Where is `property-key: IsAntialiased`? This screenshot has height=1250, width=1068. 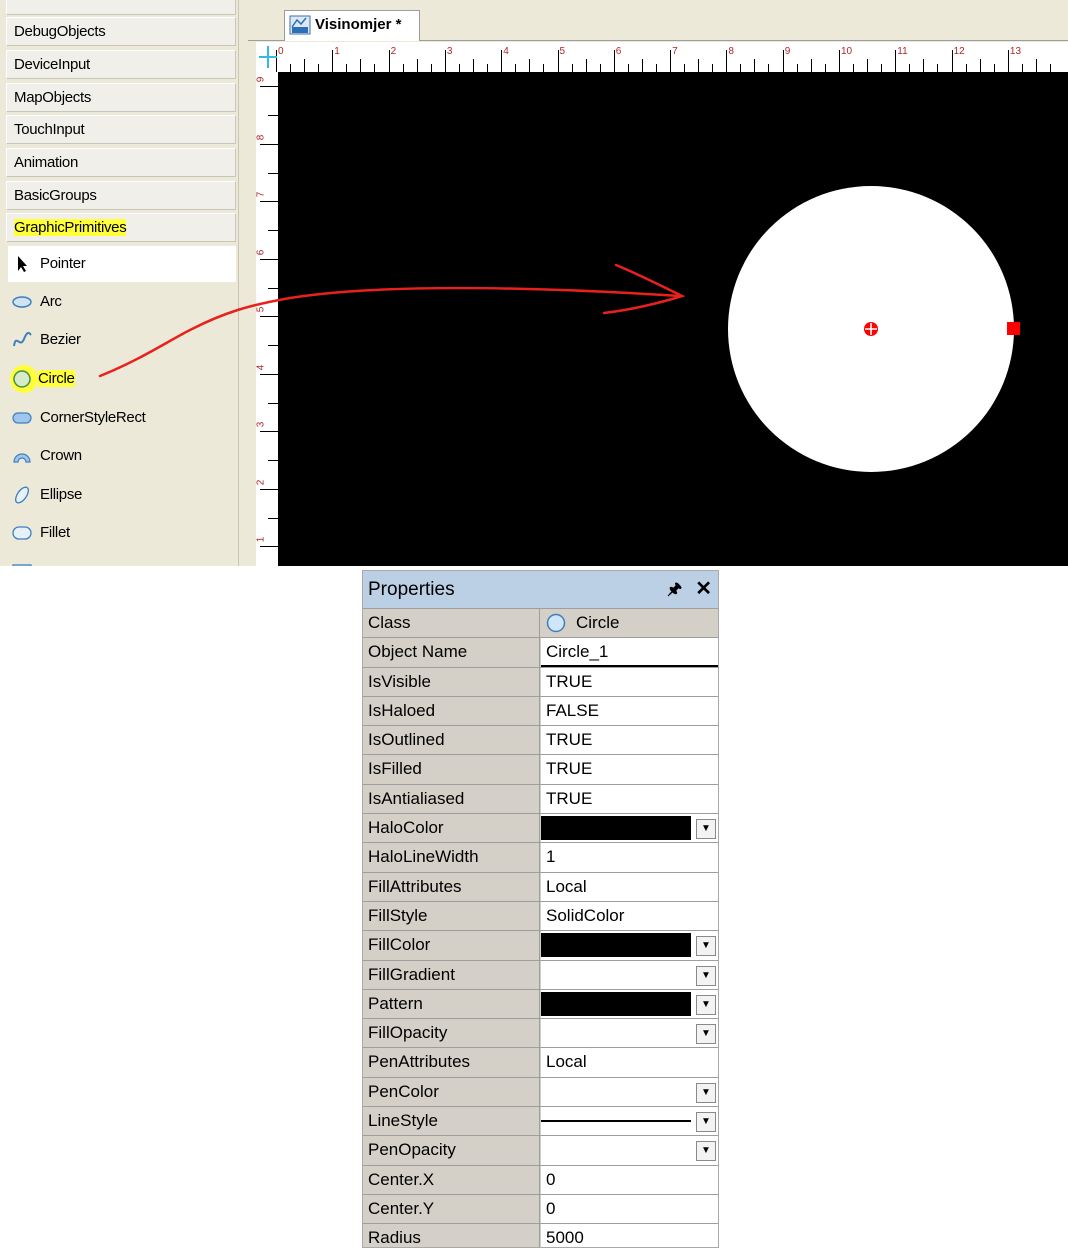
property-key: IsAntialiased is located at coordinates (451, 799).